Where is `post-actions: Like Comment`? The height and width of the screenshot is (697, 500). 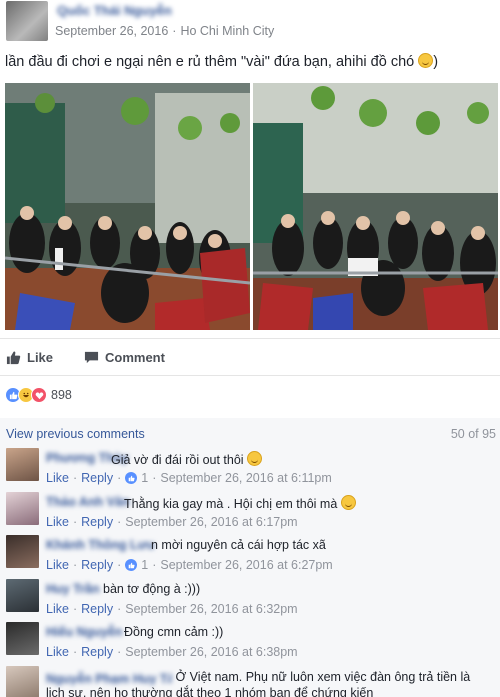 post-actions: Like Comment is located at coordinates (250, 358).